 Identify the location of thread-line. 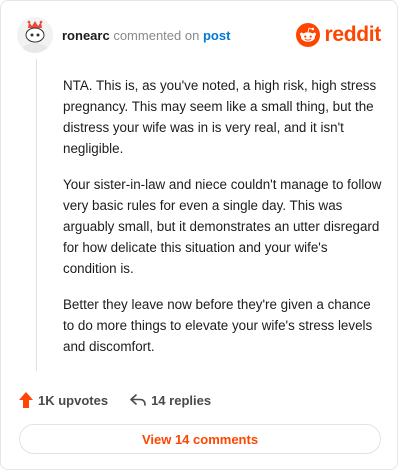
(36, 215).